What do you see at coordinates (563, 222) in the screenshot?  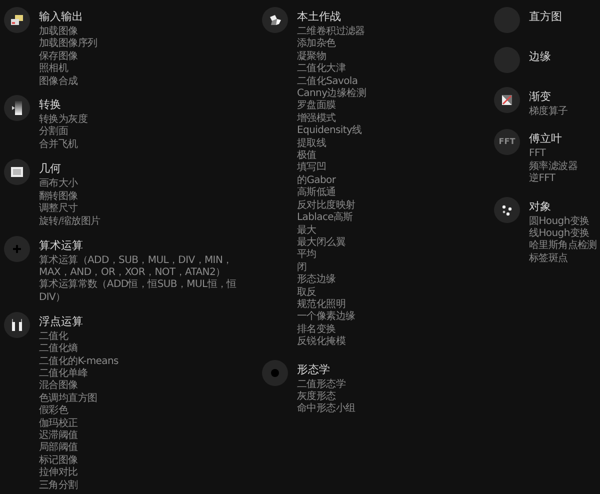 I see `menu-link: 圆Hough变换` at bounding box center [563, 222].